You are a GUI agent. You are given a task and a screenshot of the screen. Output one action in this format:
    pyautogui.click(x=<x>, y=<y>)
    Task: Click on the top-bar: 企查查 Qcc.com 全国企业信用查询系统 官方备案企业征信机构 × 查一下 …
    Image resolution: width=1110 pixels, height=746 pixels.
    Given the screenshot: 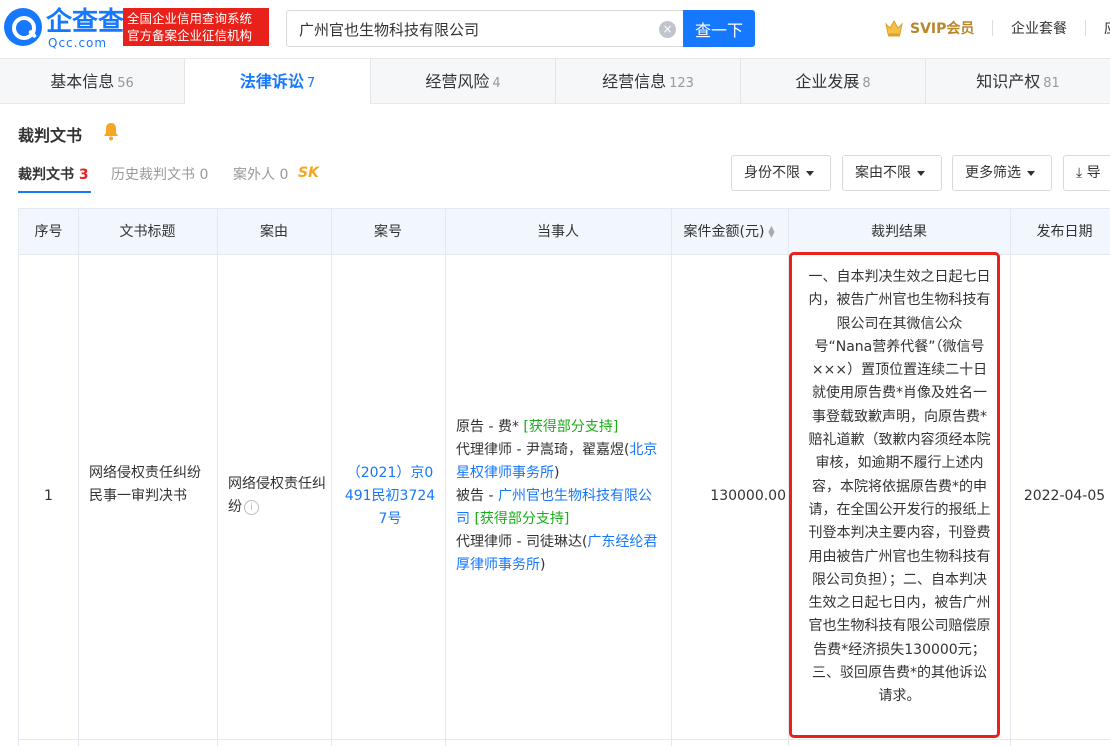 What is the action you would take?
    pyautogui.click(x=555, y=29)
    